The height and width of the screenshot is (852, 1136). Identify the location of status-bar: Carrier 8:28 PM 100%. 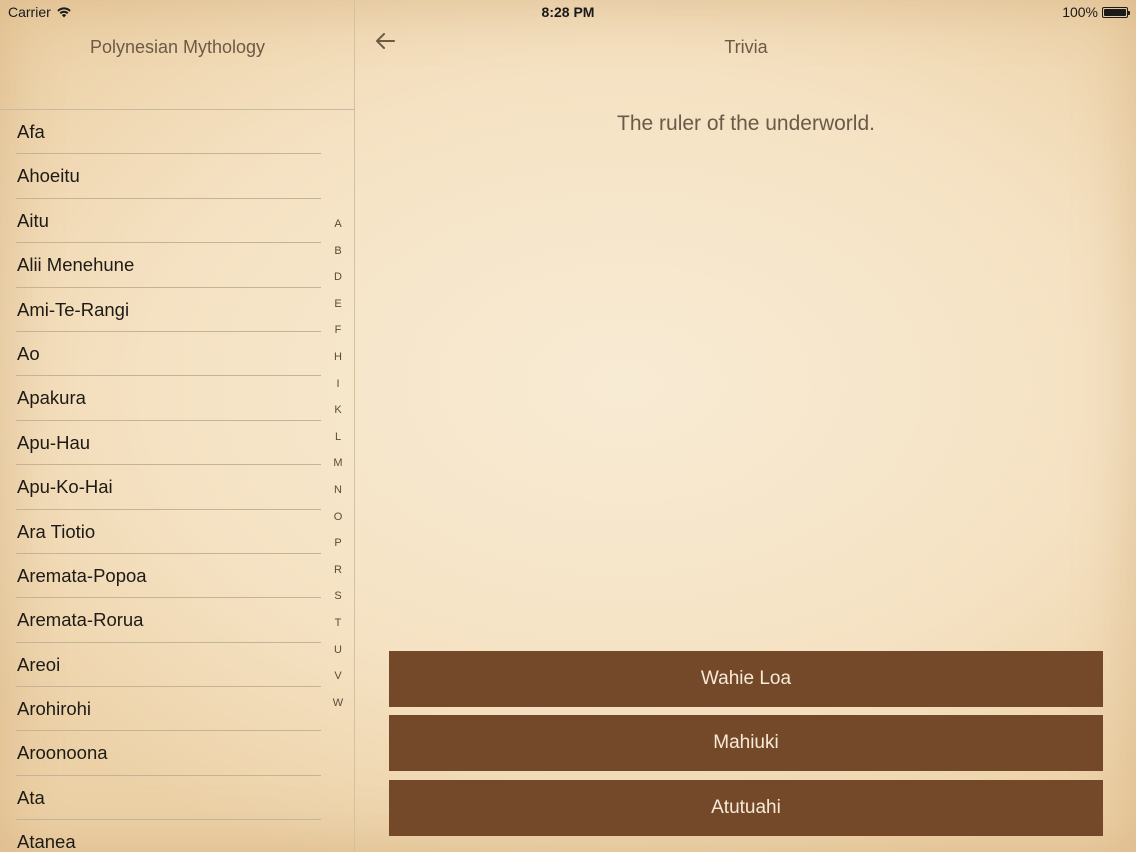
(568, 12).